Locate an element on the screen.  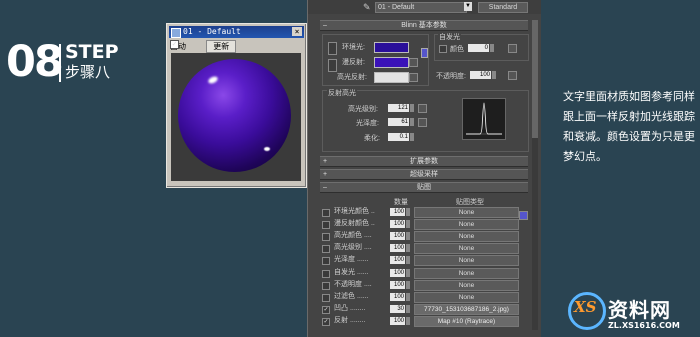
supersampling-label: 超级采样 is located at coordinates (424, 174).